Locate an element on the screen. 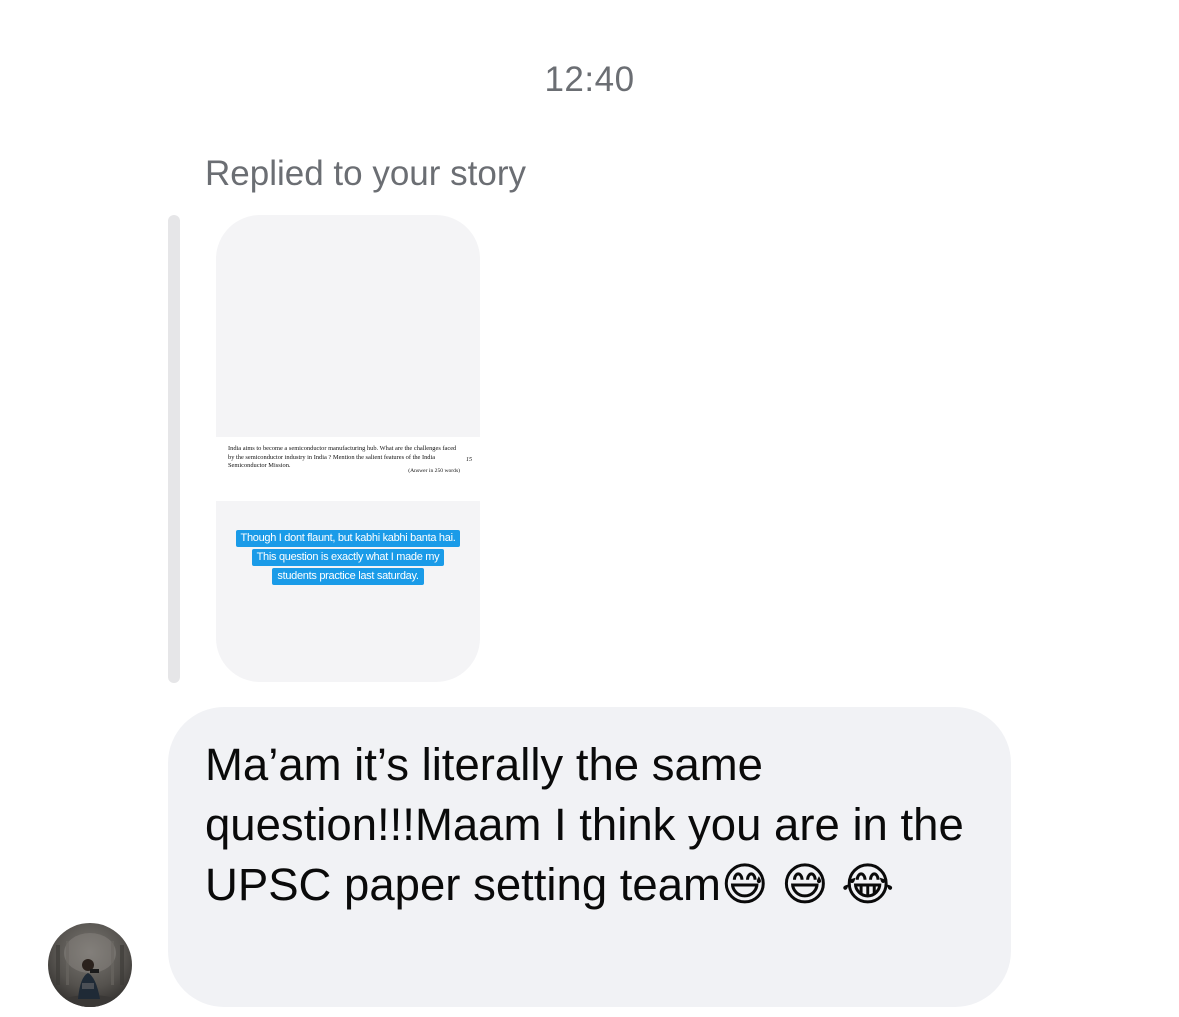 This screenshot has width=1179, height=1017. sender-avatar is located at coordinates (90, 965).